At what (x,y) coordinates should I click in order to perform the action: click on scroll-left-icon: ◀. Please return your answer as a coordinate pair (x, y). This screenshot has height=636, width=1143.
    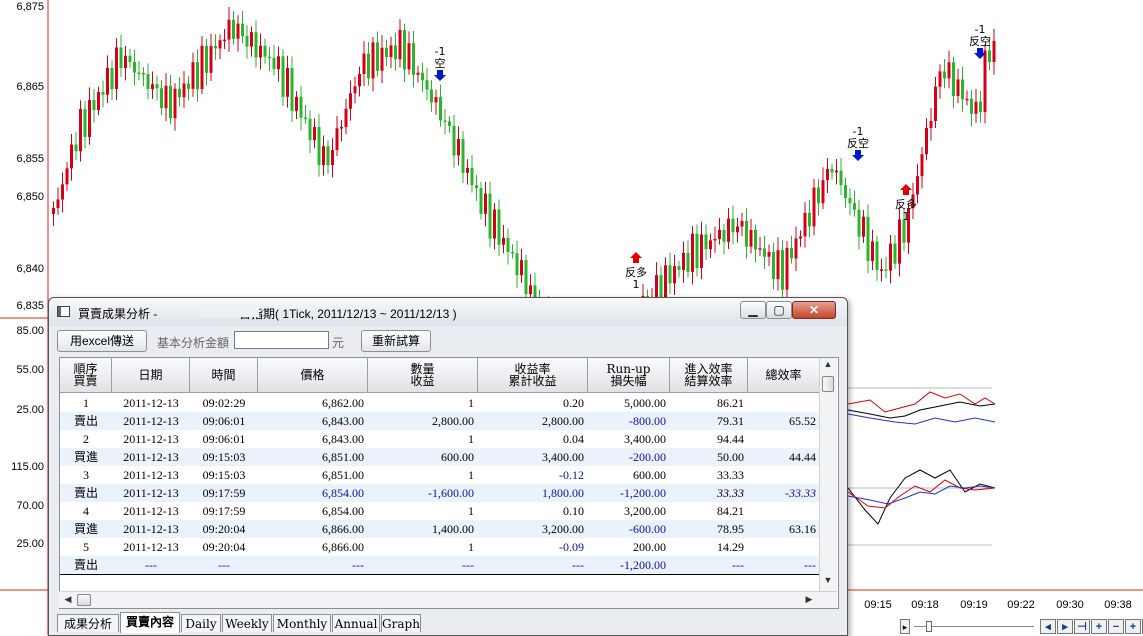
    Looking at the image, I should click on (68, 599).